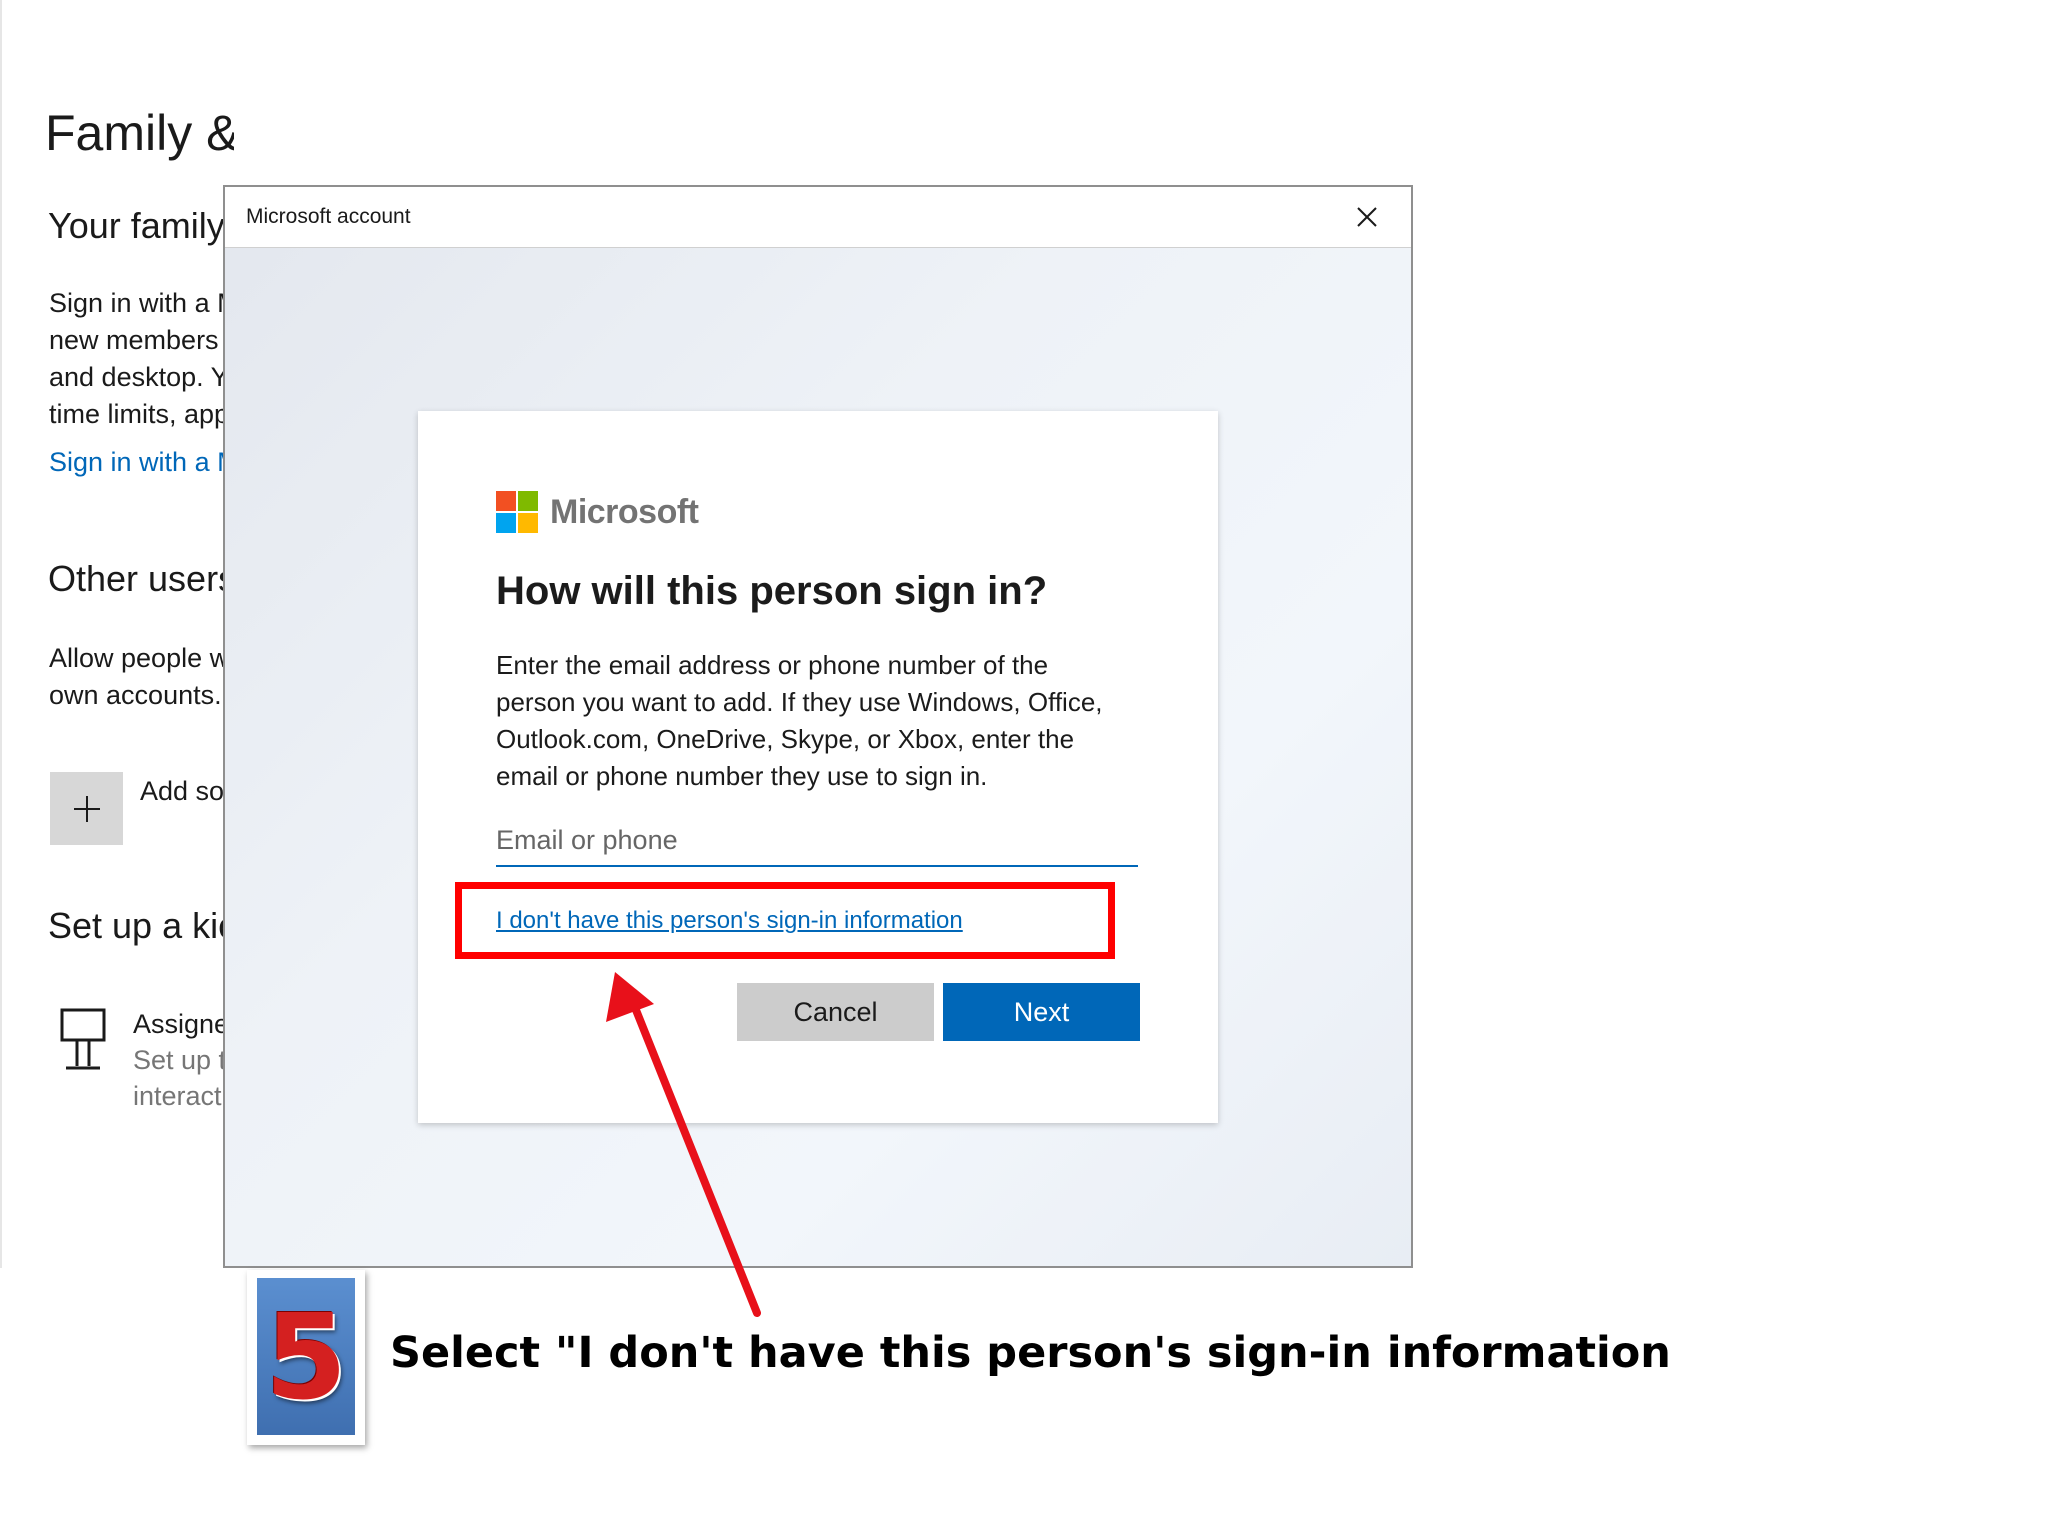 This screenshot has height=1536, width=2048. What do you see at coordinates (83, 1039) in the screenshot?
I see `kiosk-icon` at bounding box center [83, 1039].